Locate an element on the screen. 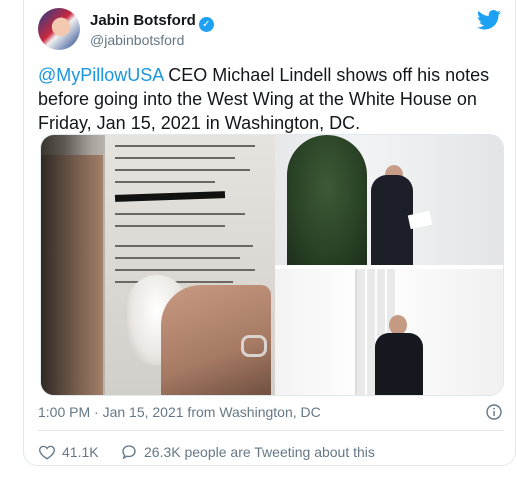 The width and height of the screenshot is (517, 477). author-handle: @jabinbotsford is located at coordinates (137, 40).